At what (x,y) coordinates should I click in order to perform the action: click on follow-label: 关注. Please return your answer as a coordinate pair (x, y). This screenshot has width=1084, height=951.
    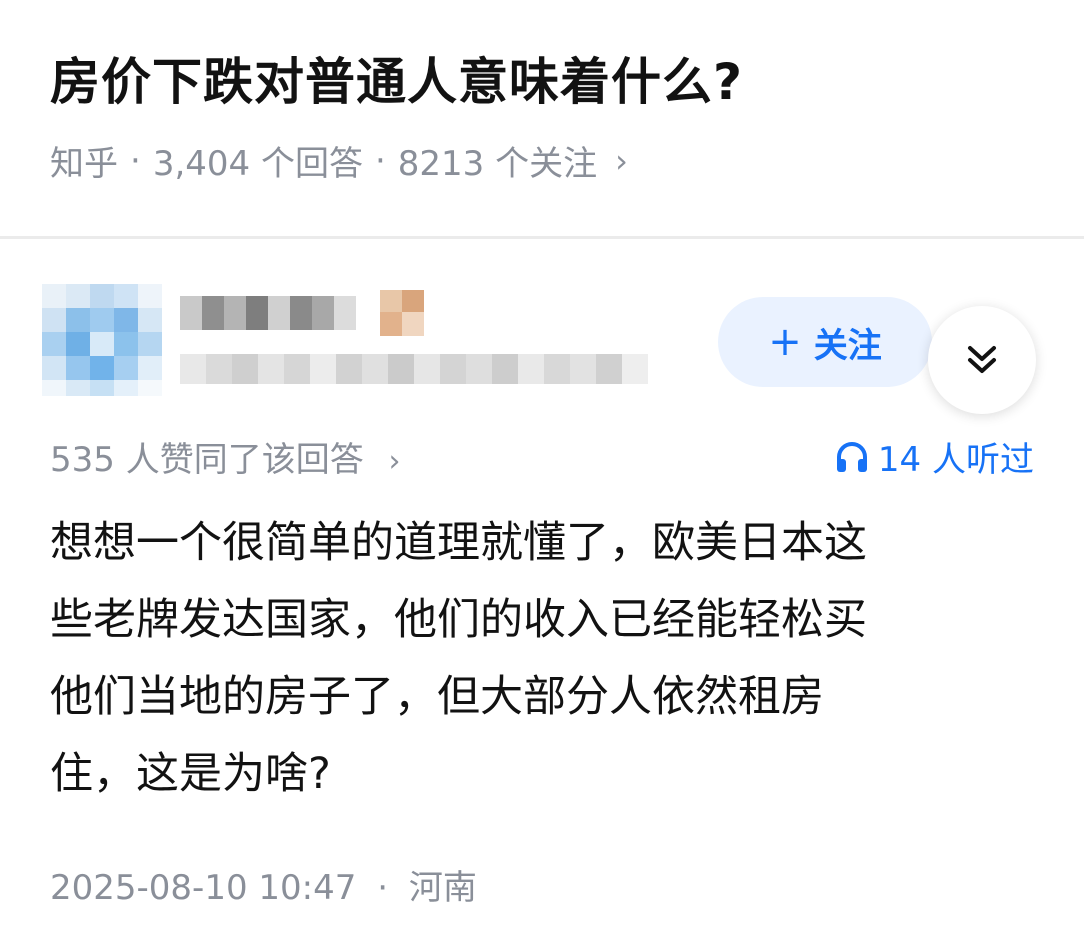
    Looking at the image, I should click on (847, 345).